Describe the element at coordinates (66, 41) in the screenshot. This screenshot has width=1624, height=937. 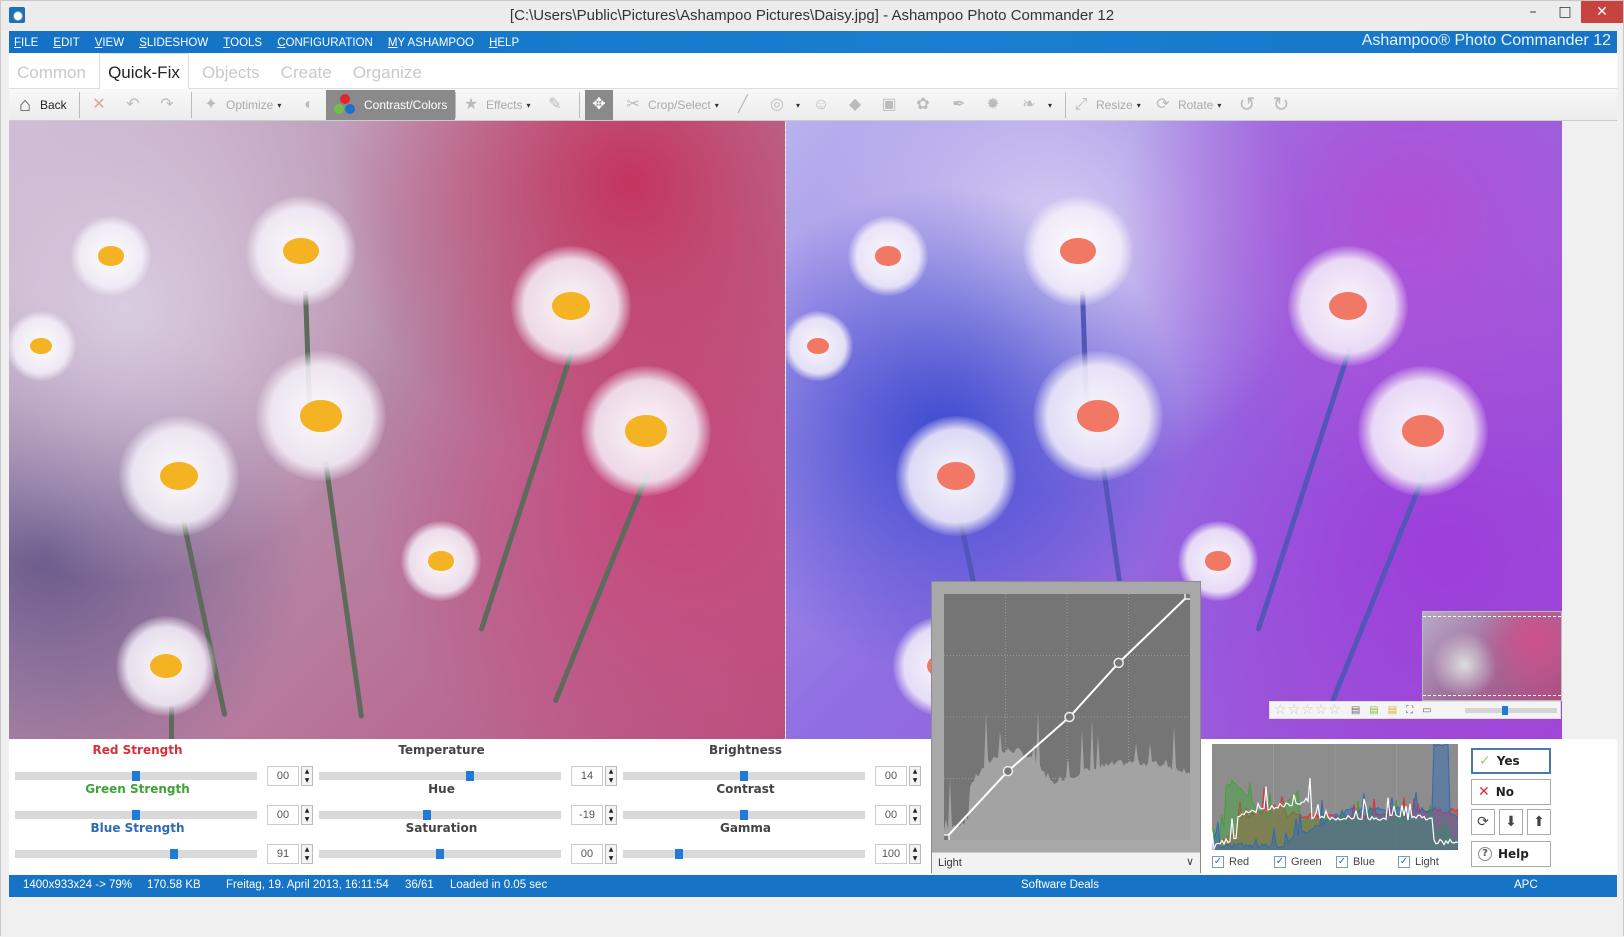
I see `menu-edit: EDIT` at that location.